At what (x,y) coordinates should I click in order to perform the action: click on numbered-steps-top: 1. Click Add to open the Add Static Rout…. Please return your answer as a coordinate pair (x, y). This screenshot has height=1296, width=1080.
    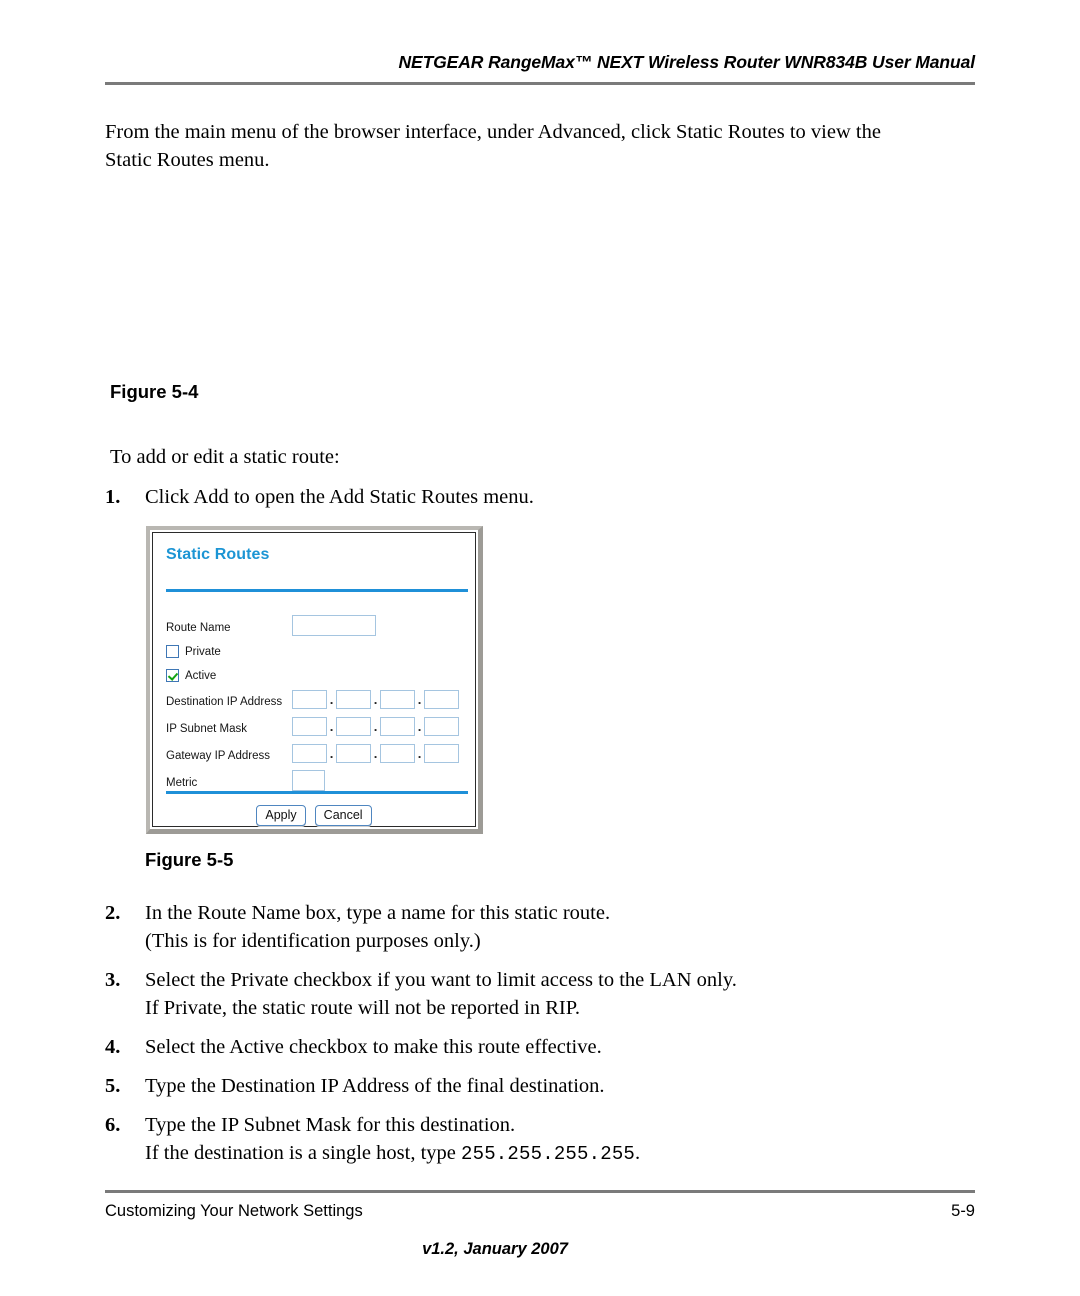
    Looking at the image, I should click on (545, 502).